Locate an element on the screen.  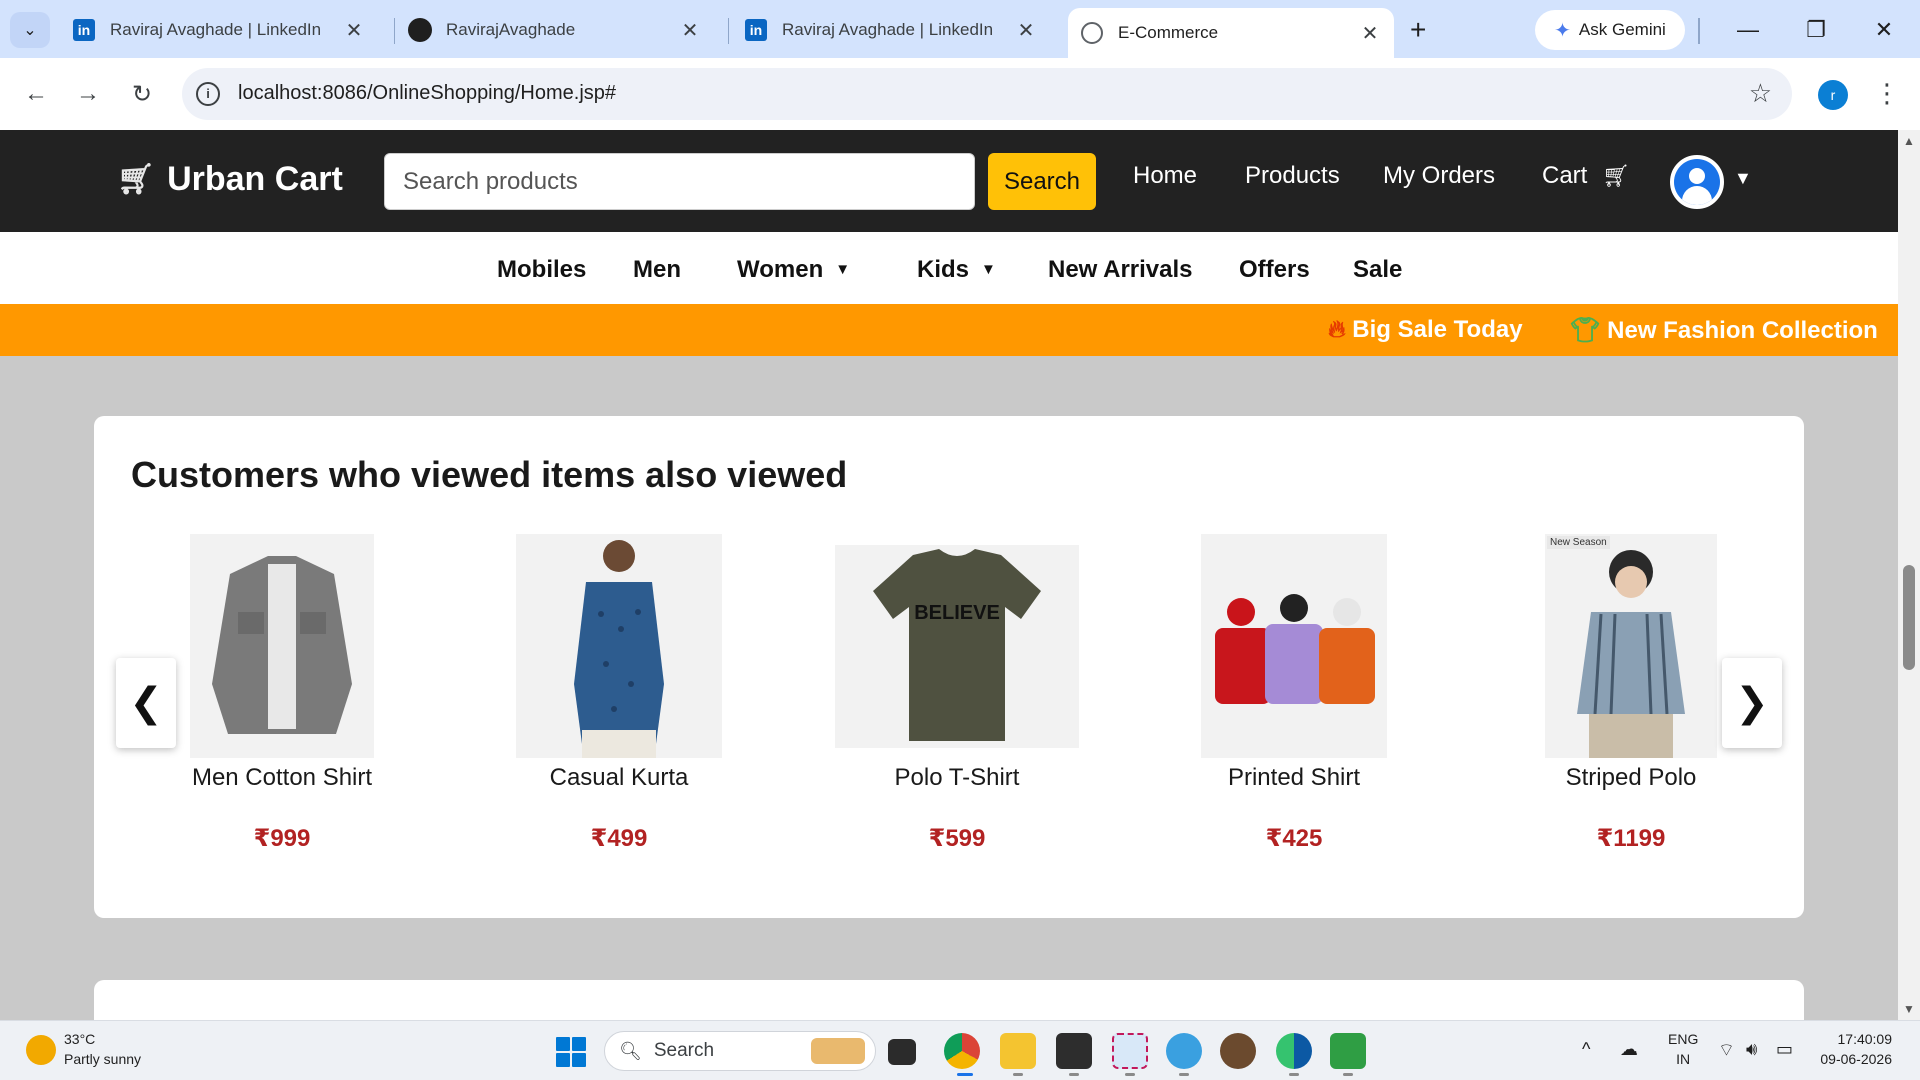
tab-search-button: ⌄ is located at coordinates (30, 30).